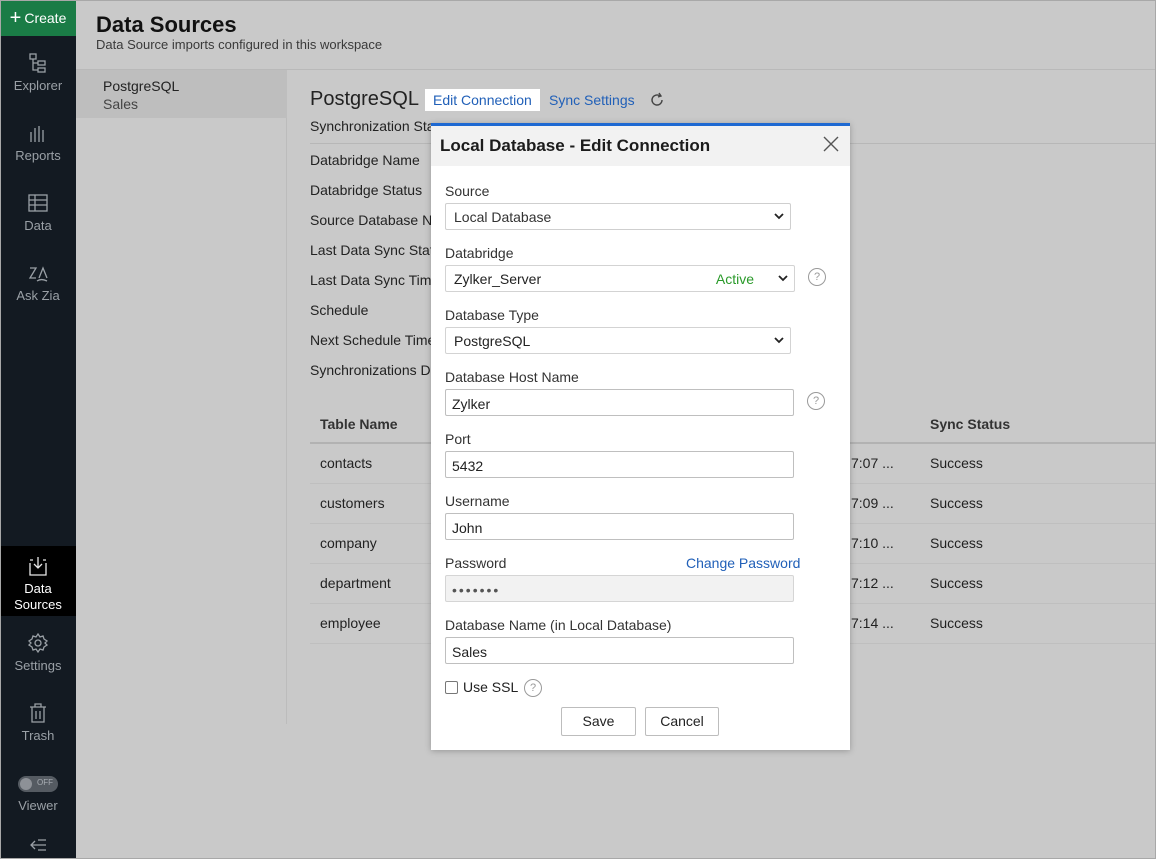 This screenshot has height=859, width=1156. I want to click on refresh-icon, so click(657, 100).